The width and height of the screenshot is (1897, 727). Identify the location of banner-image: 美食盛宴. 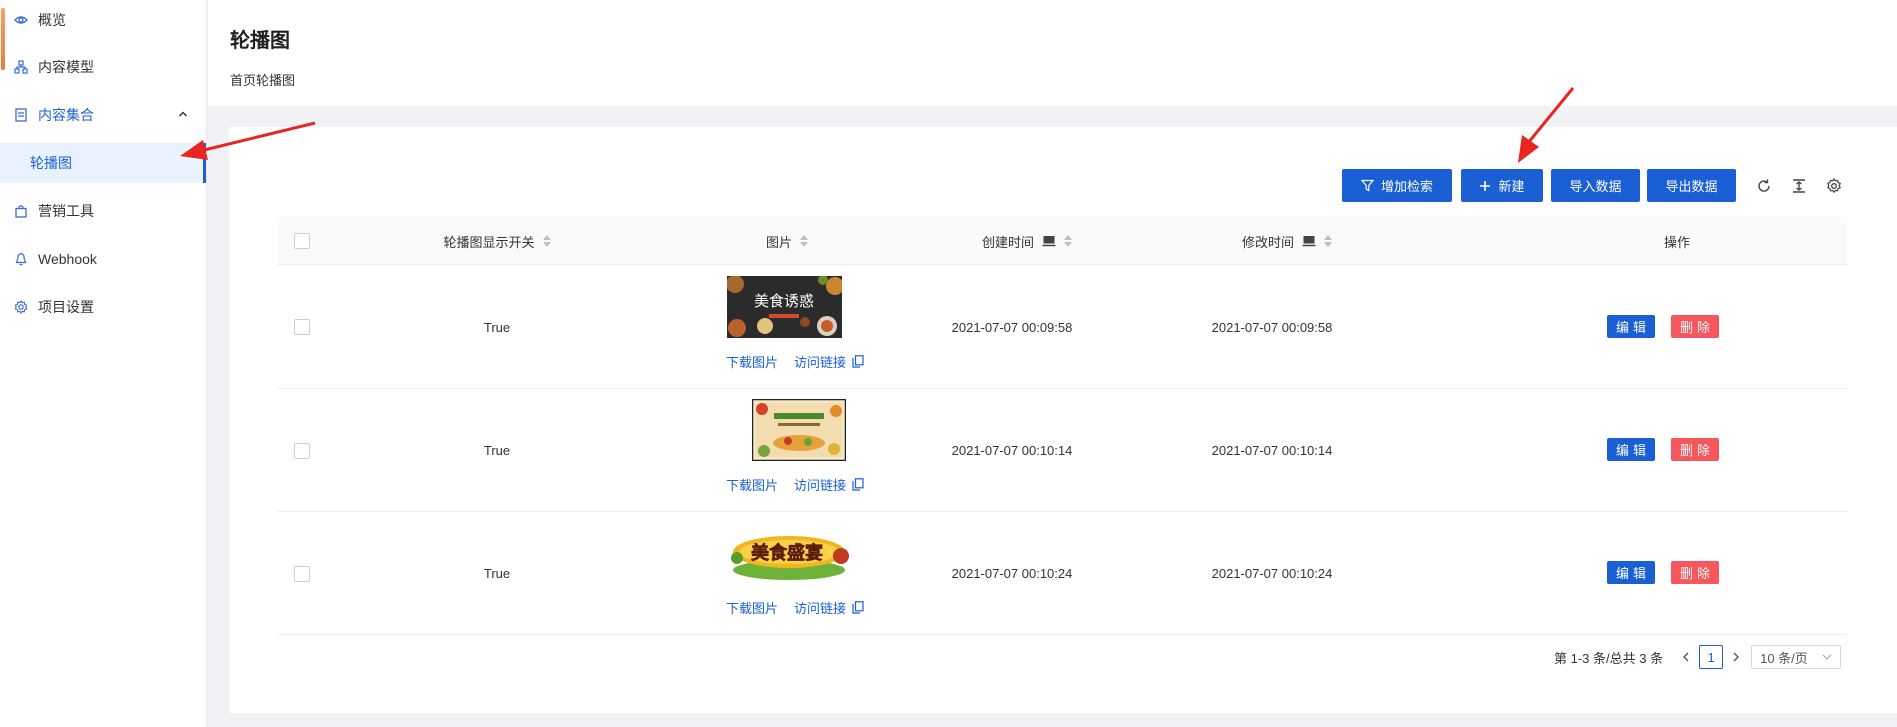
(789, 553).